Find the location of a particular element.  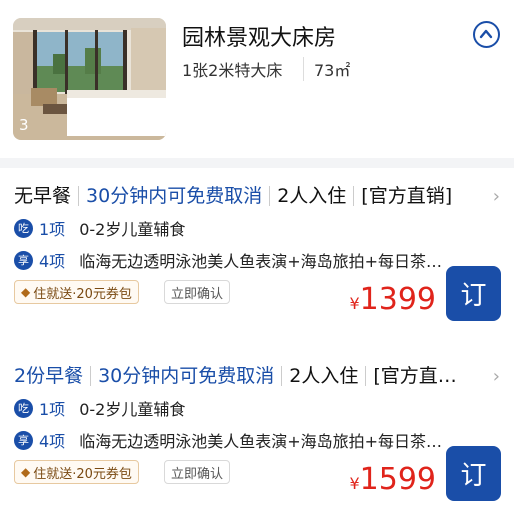

room-photo: 3 is located at coordinates (89, 79).